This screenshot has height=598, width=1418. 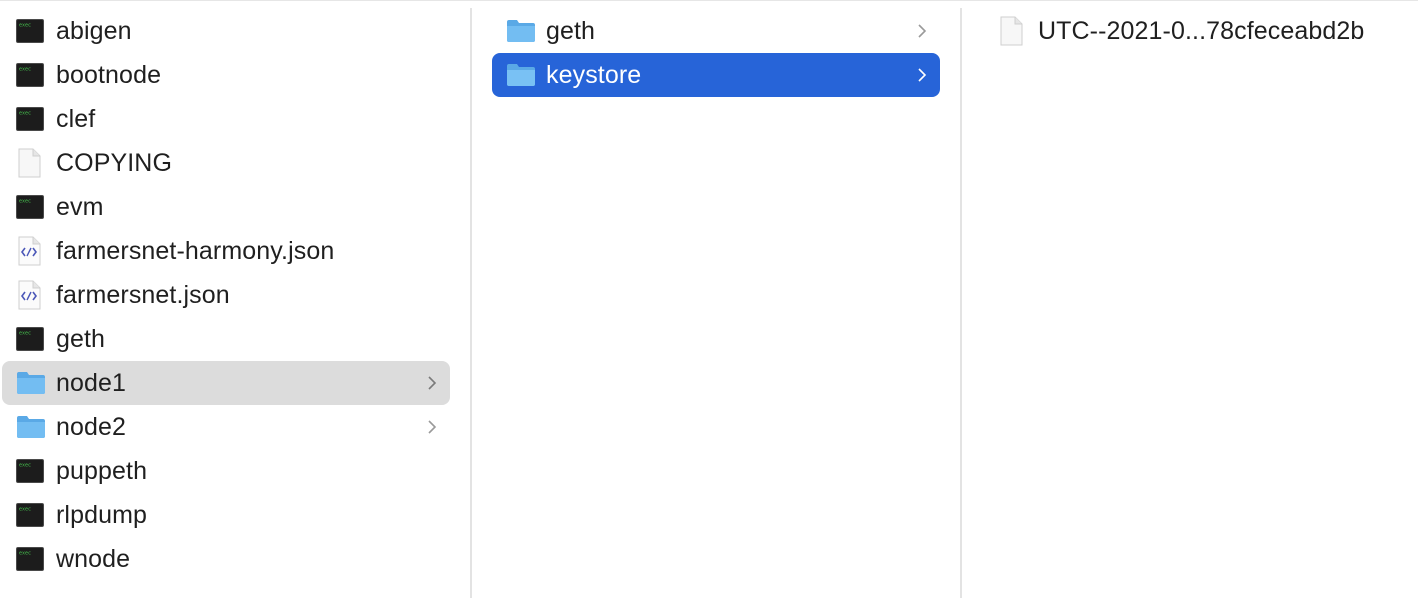 What do you see at coordinates (716, 31) in the screenshot?
I see `list-item-geth-folder: geth` at bounding box center [716, 31].